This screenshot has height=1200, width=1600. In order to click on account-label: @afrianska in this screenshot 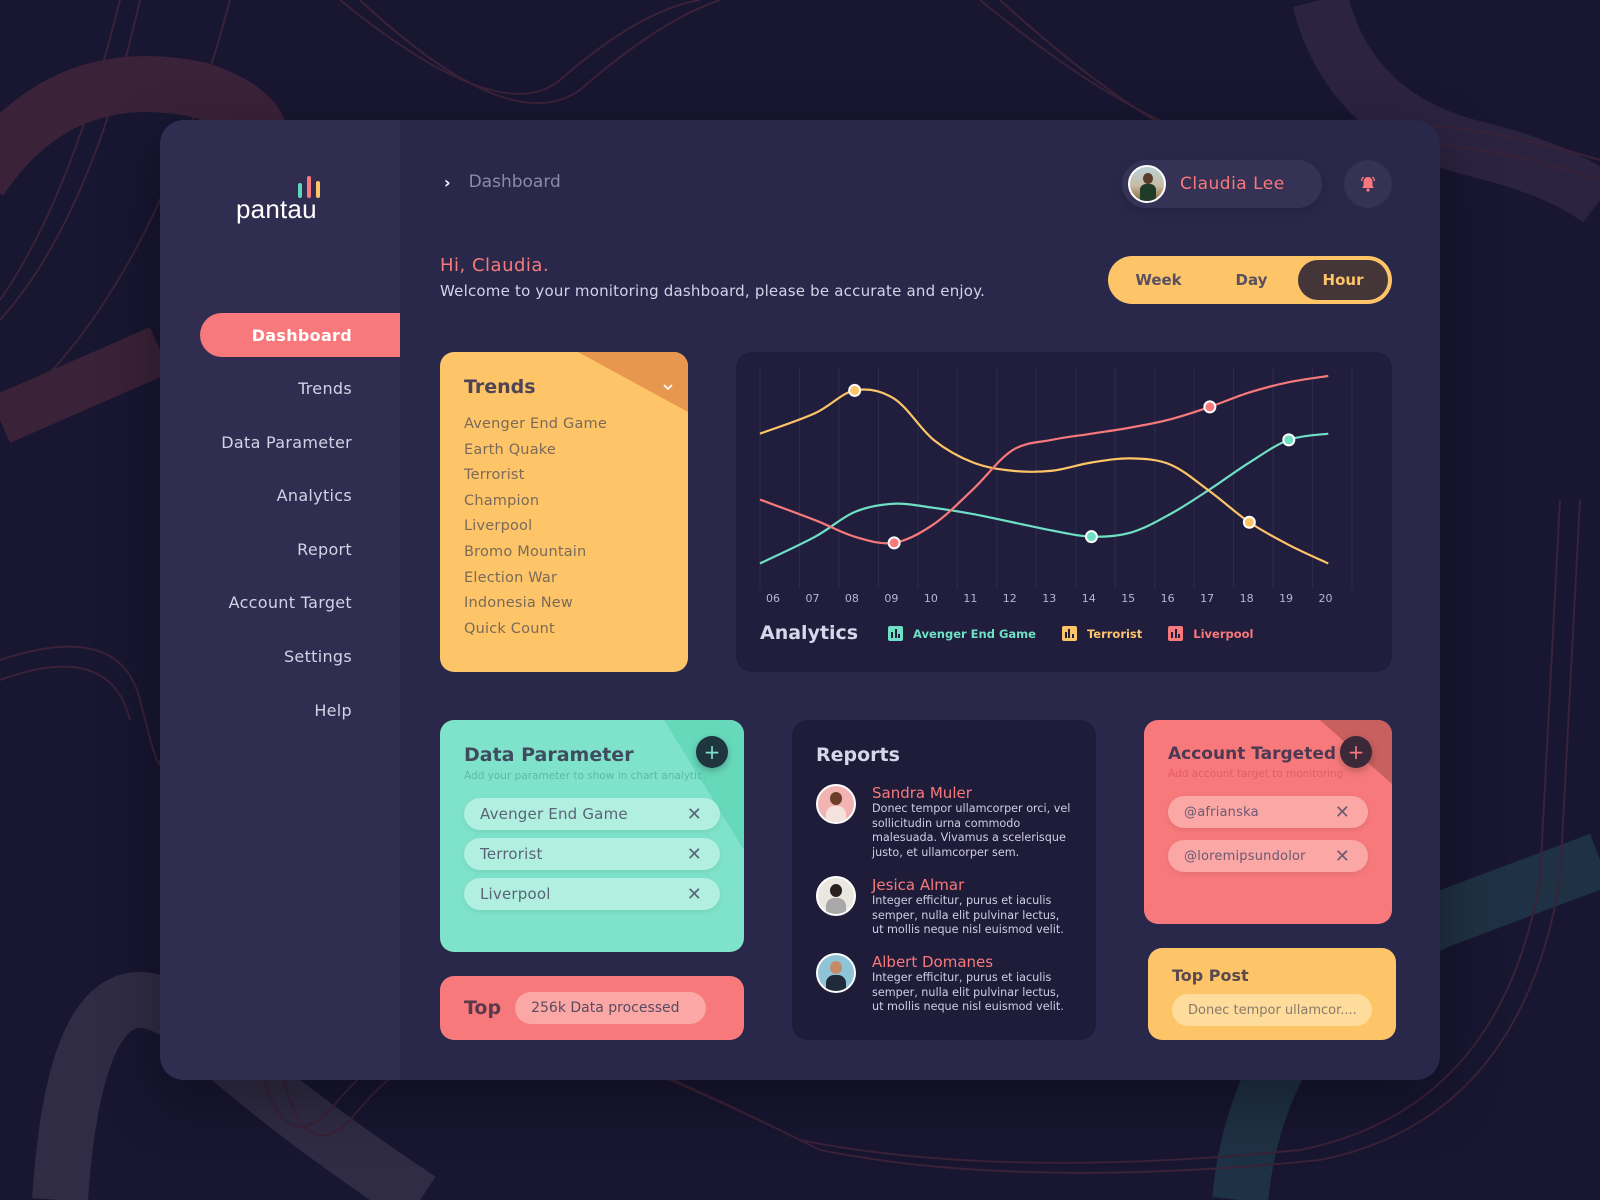, I will do `click(1221, 812)`.